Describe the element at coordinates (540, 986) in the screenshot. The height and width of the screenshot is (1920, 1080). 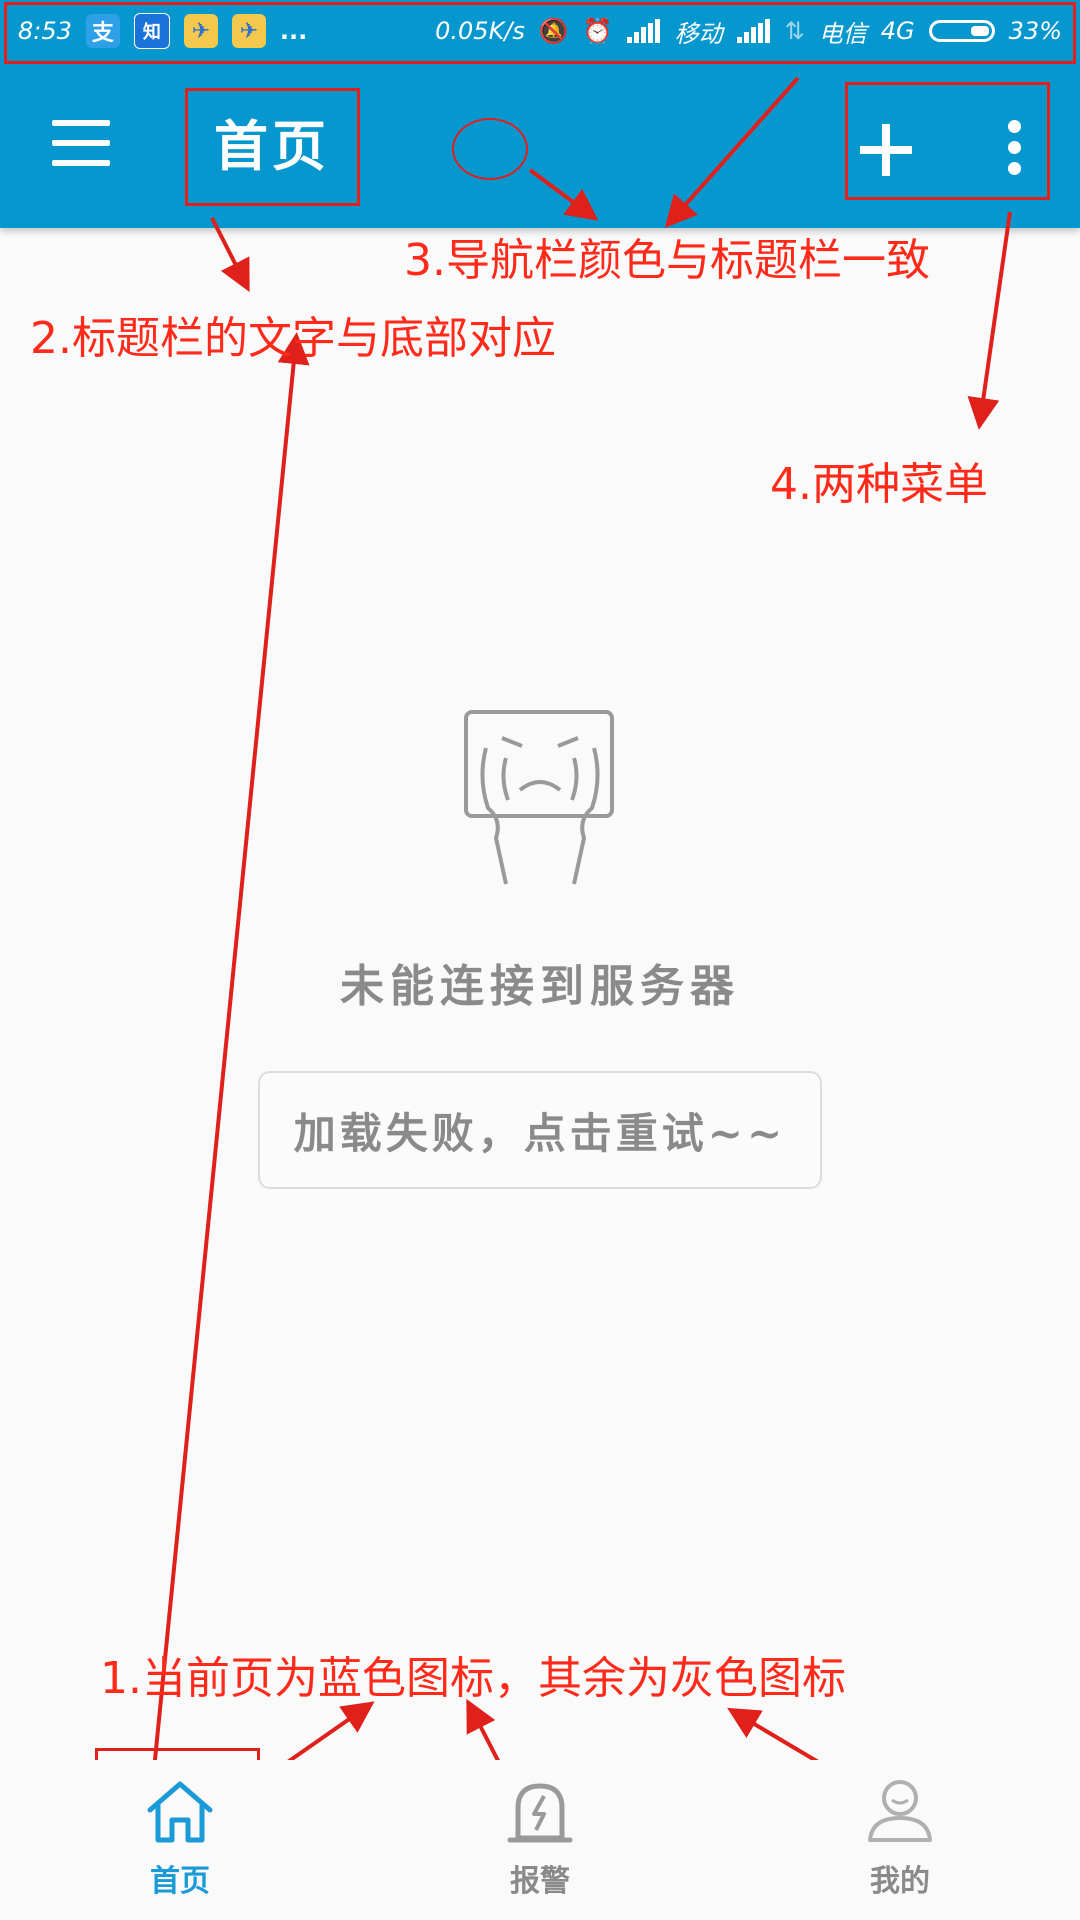
I see `error-message: 未能连接到服务器` at that location.